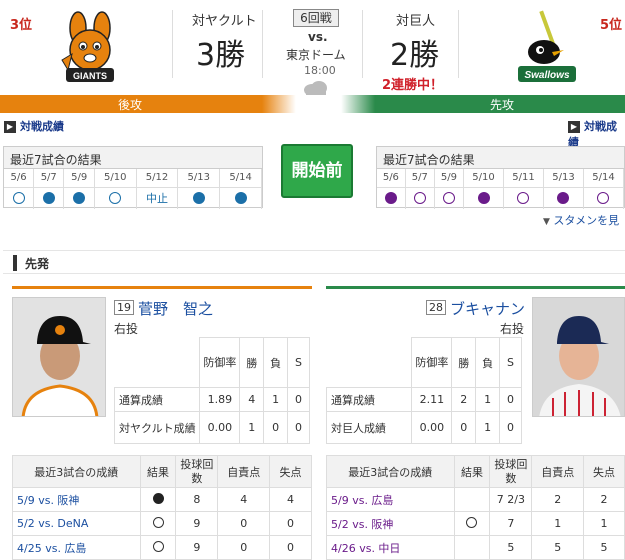 This screenshot has width=625, height=560. What do you see at coordinates (578, 357) in the screenshot?
I see `right-pitcher-photo` at bounding box center [578, 357].